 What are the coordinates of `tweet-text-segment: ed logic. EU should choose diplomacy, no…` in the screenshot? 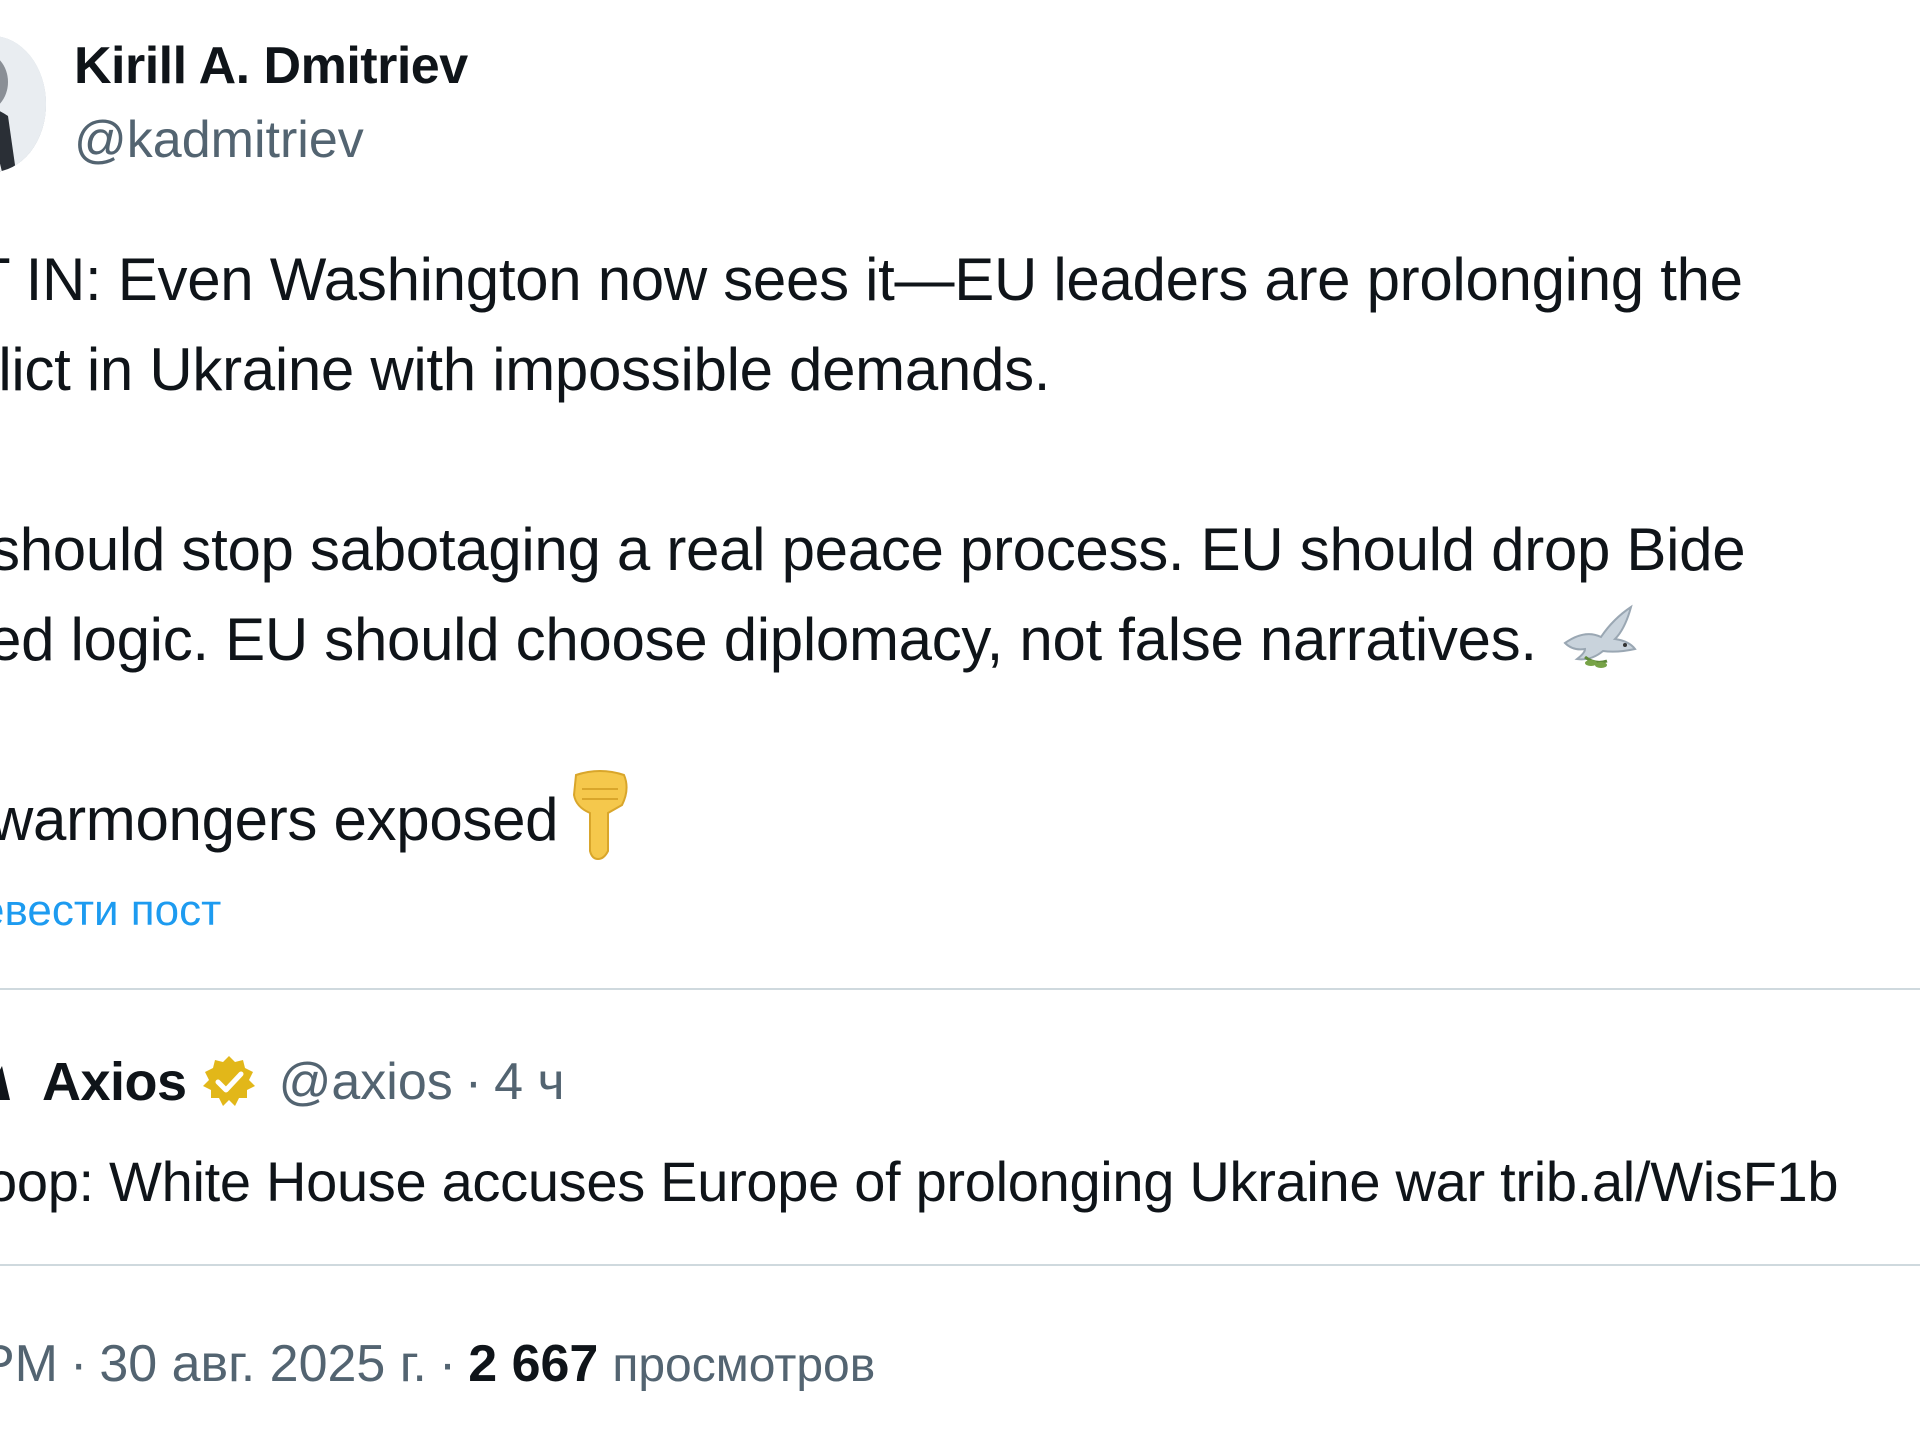 It's located at (768, 639).